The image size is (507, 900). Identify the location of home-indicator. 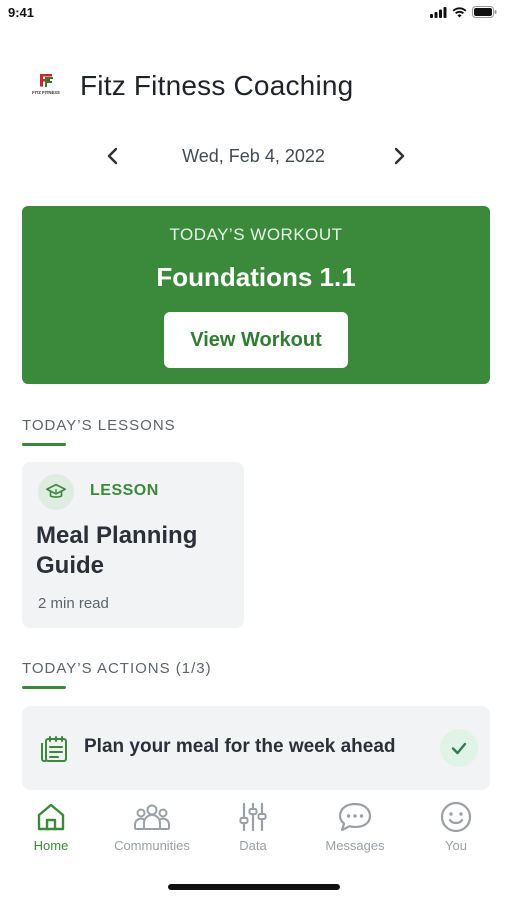
(254, 887).